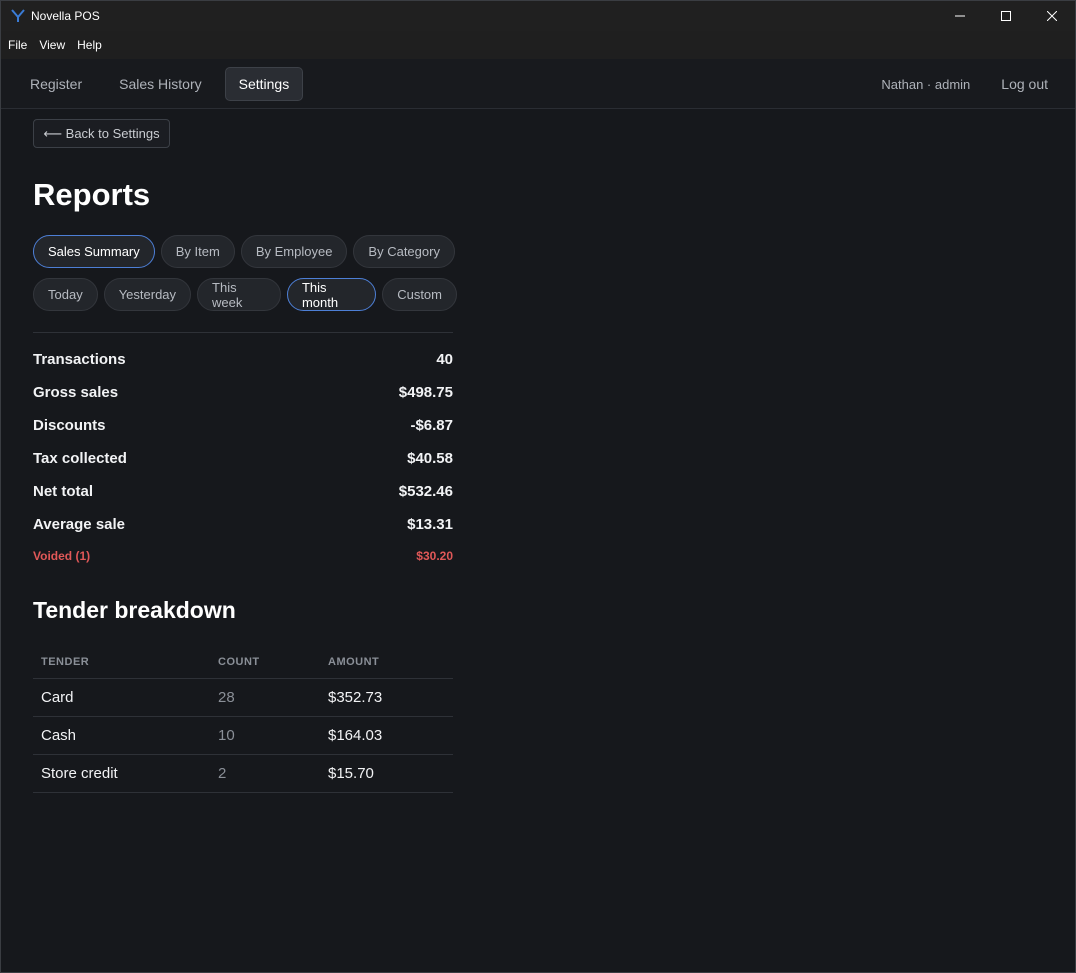 The height and width of the screenshot is (973, 1076). Describe the element at coordinates (265, 663) in the screenshot. I see `column-header-count: COUNT` at that location.